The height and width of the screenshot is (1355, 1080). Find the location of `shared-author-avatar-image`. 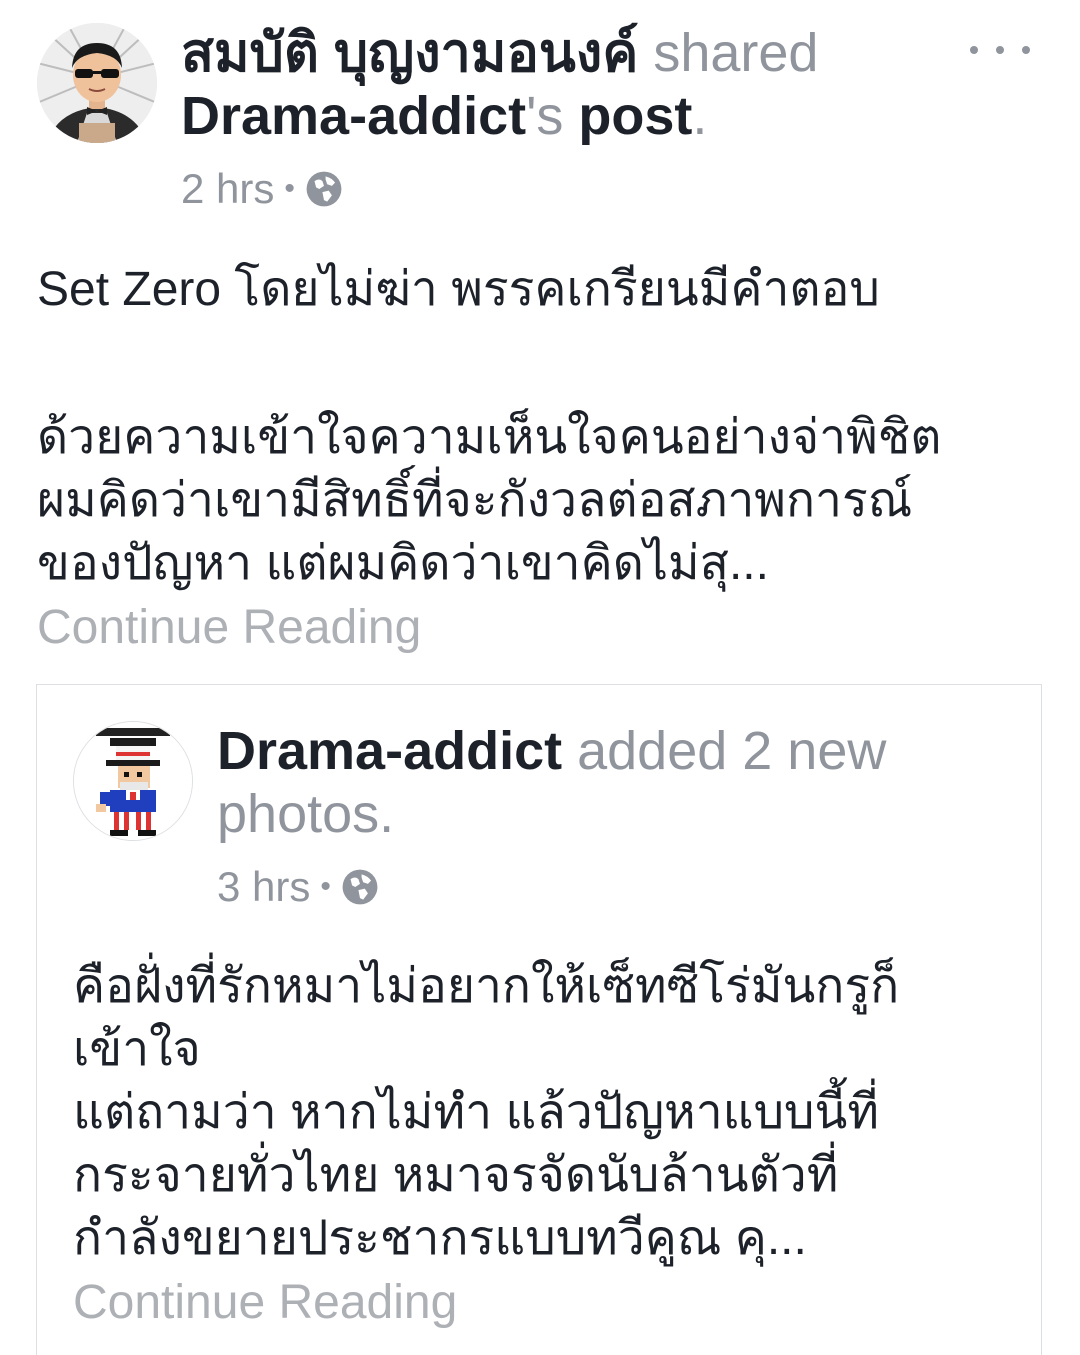

shared-author-avatar-image is located at coordinates (133, 781).